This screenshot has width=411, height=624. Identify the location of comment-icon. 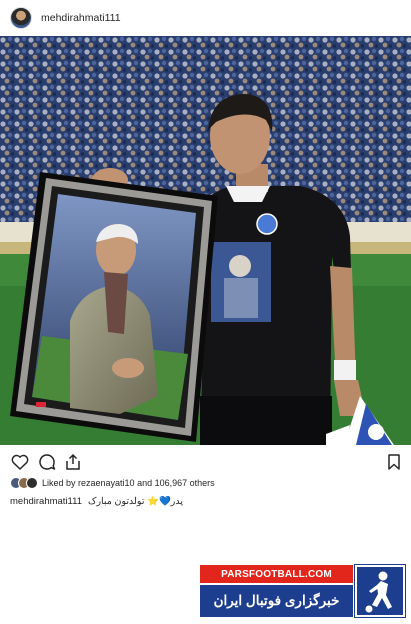
(47, 462).